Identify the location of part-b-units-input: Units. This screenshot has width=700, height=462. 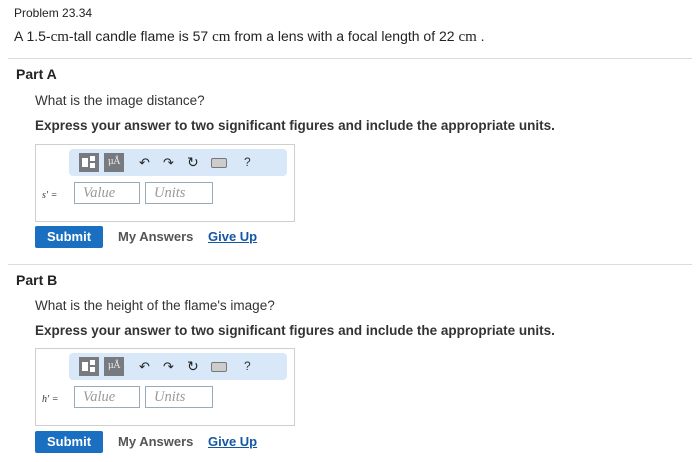
(179, 397).